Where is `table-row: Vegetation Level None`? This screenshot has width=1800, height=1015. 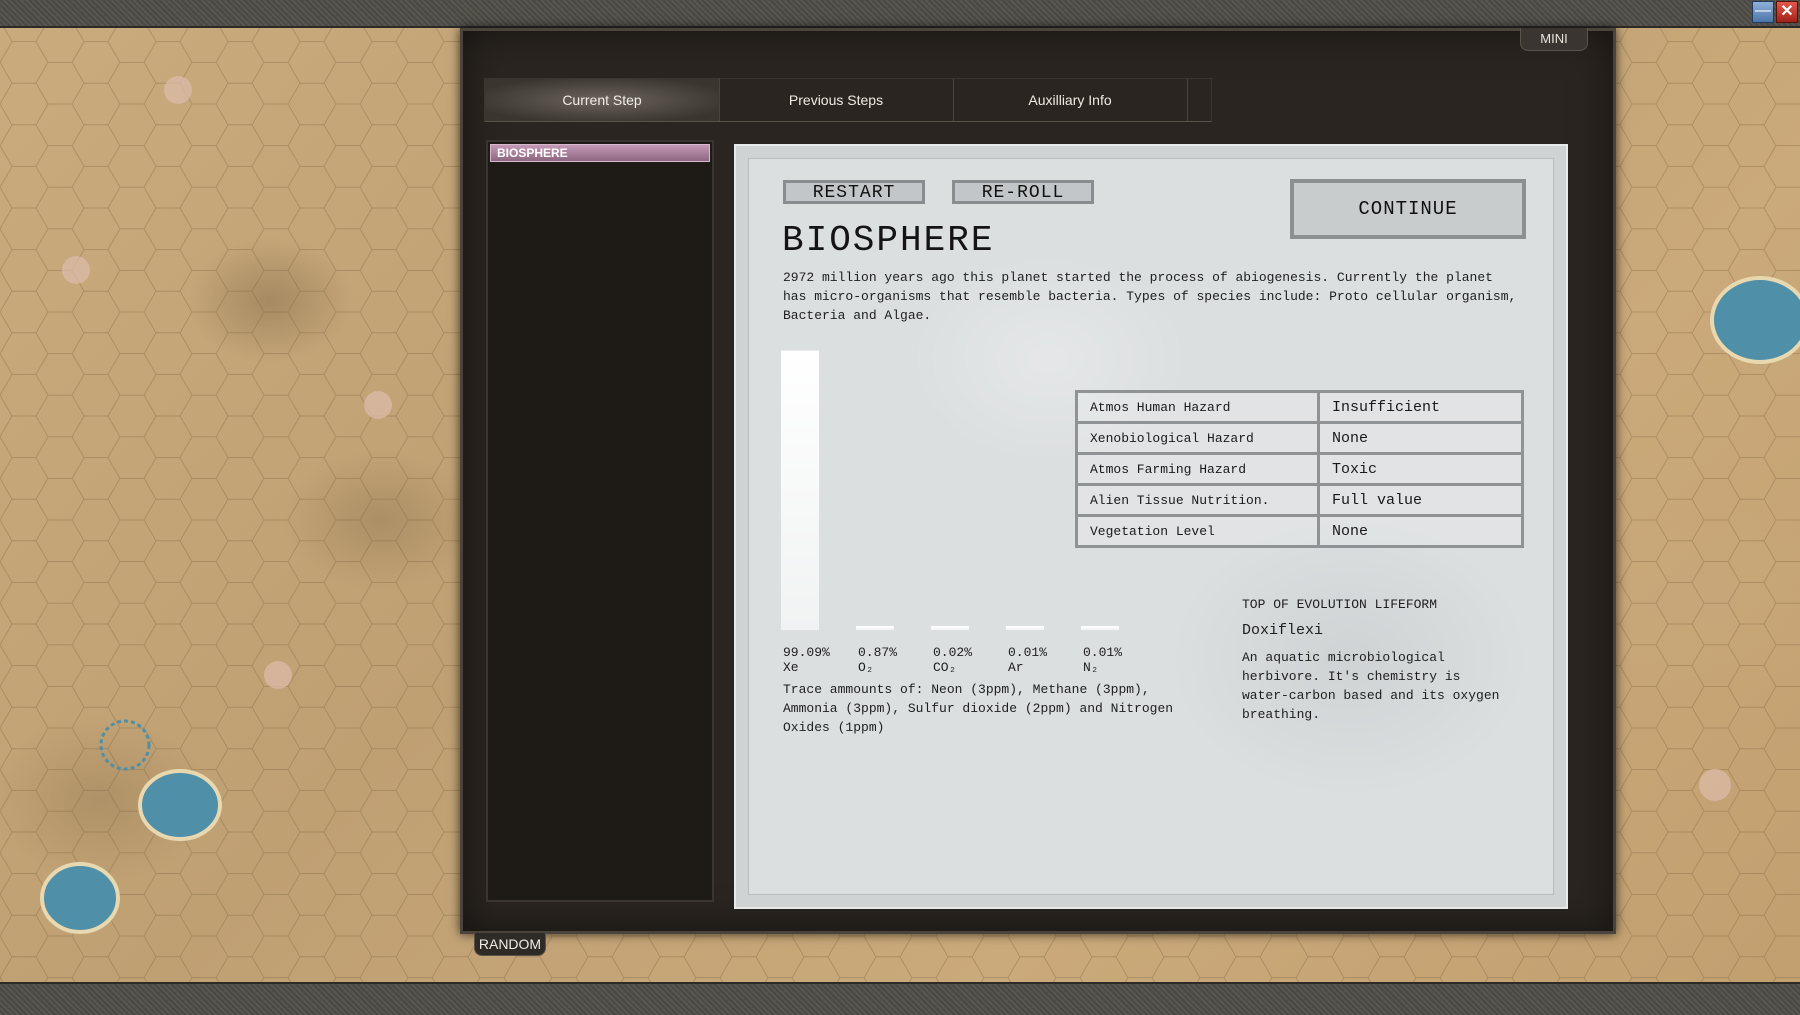 table-row: Vegetation Level None is located at coordinates (1299, 531).